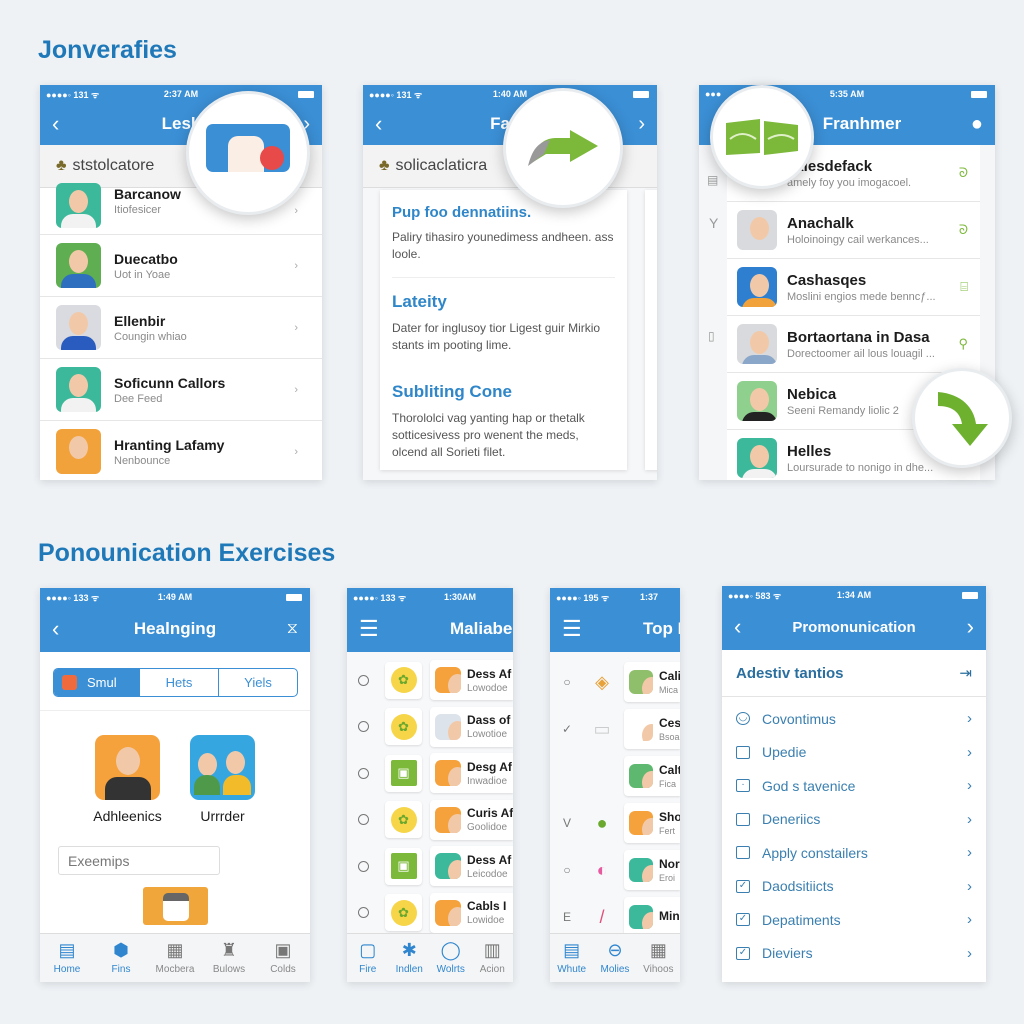  Describe the element at coordinates (641, 124) in the screenshot. I see `chevron-right-icon: ›` at that location.